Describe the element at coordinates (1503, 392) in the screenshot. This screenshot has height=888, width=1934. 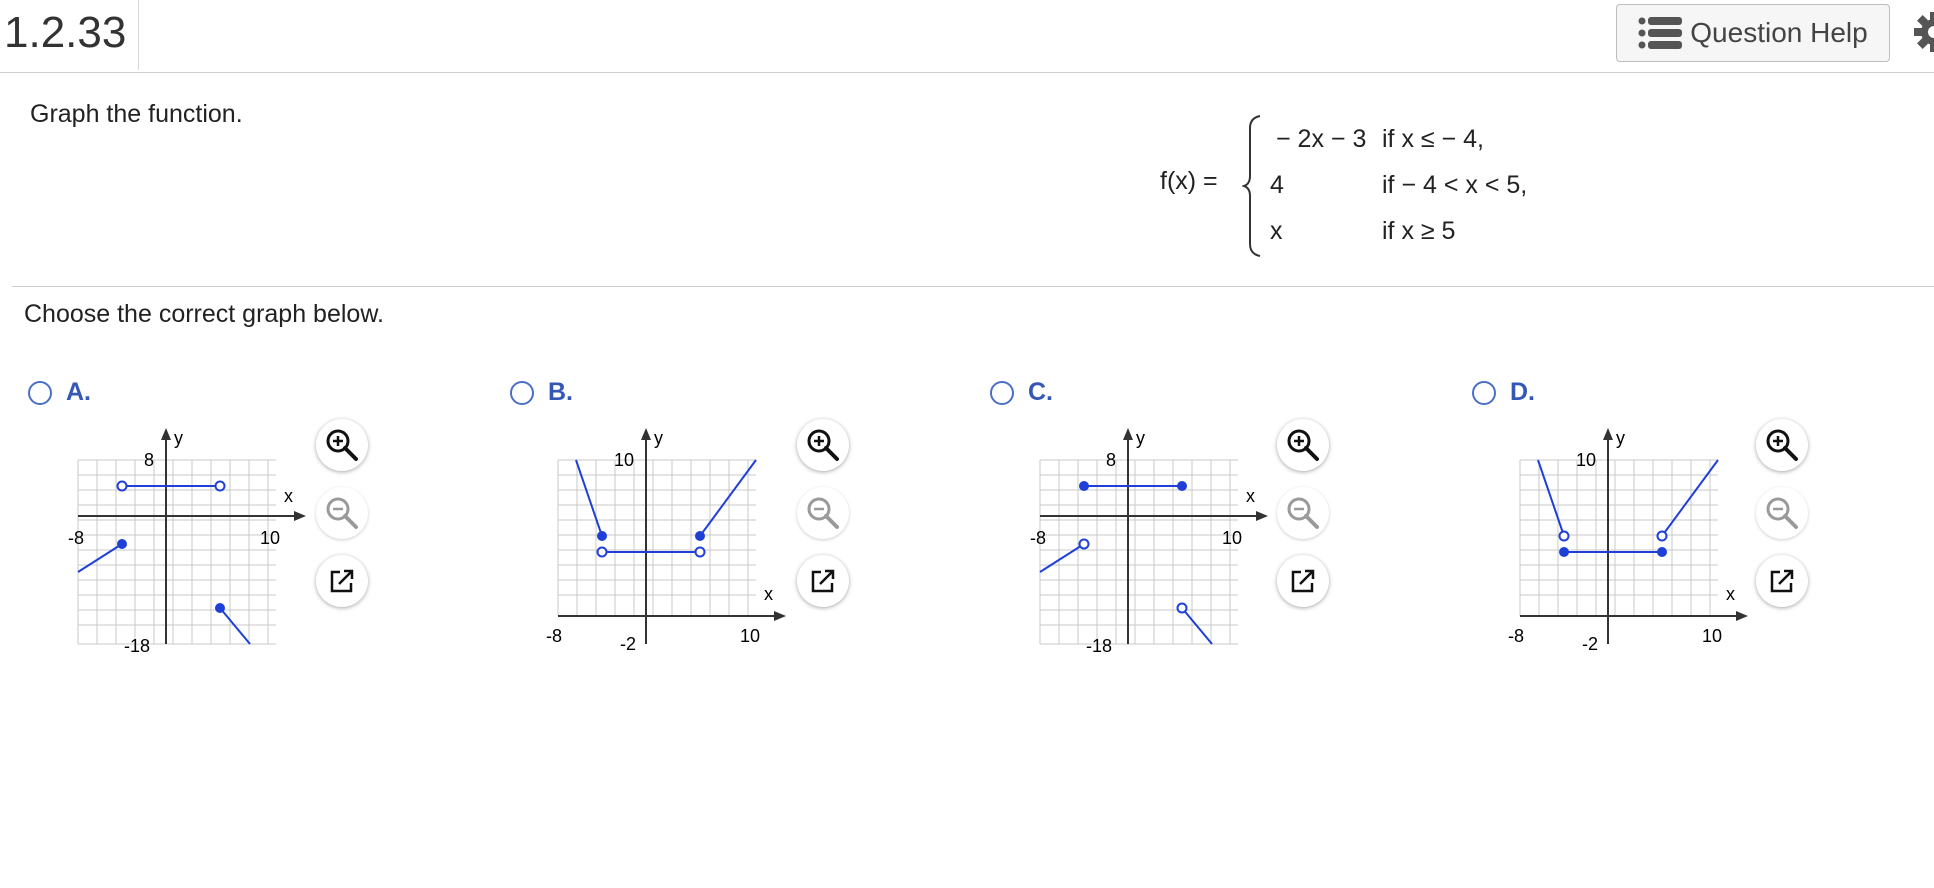
I see `choice-d: D.` at that location.